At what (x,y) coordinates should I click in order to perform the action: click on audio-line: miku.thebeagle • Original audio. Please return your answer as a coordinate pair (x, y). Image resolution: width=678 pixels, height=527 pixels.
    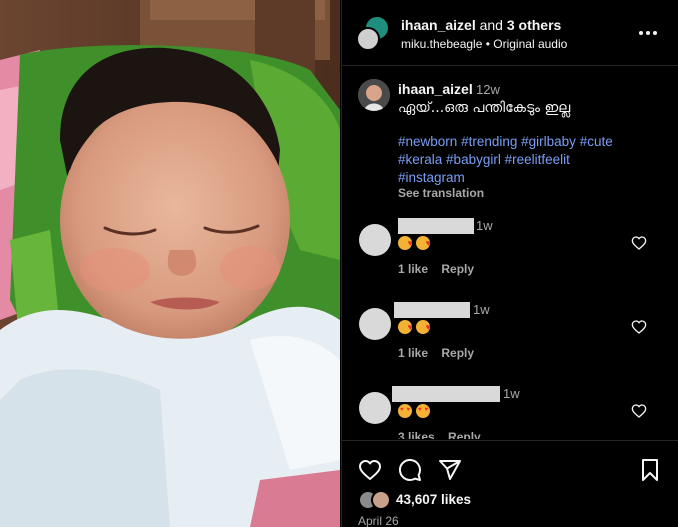
    Looking at the image, I should click on (484, 44).